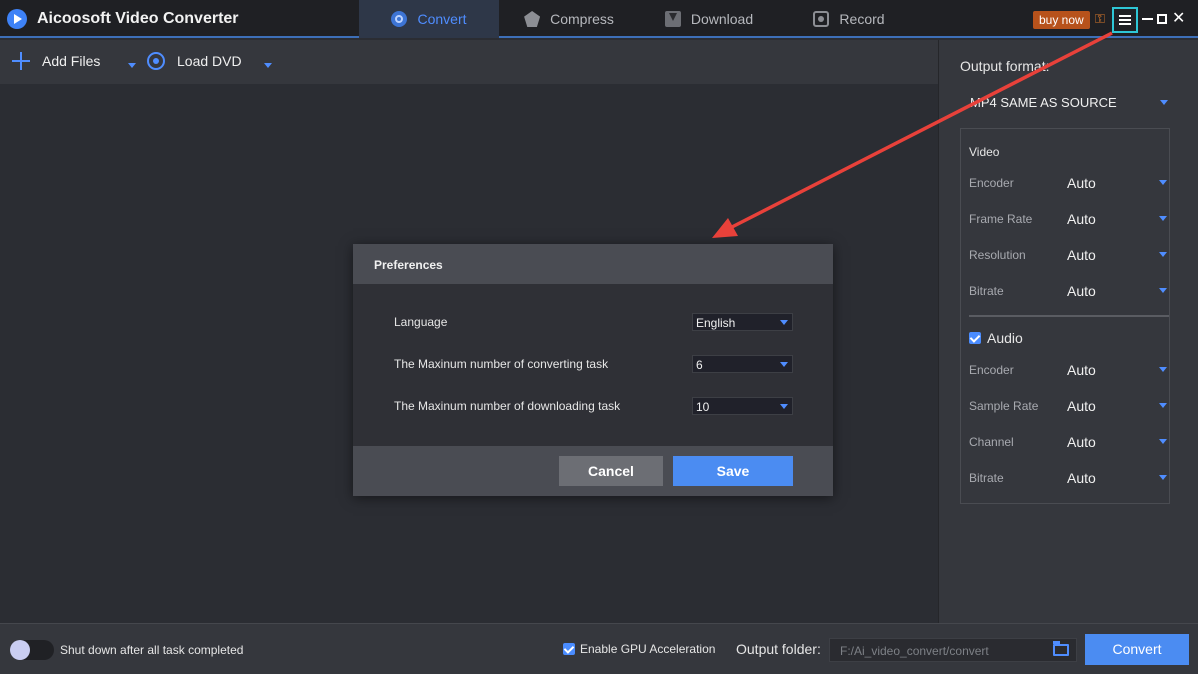 The width and height of the screenshot is (1198, 674). What do you see at coordinates (582, 19) in the screenshot?
I see `tab-compress-label: Compress` at bounding box center [582, 19].